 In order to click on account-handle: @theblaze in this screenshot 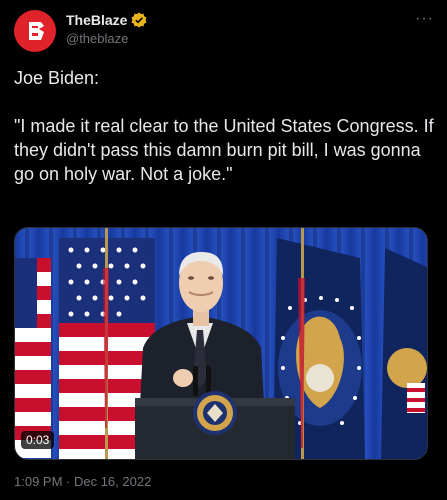, I will do `click(106, 38)`.